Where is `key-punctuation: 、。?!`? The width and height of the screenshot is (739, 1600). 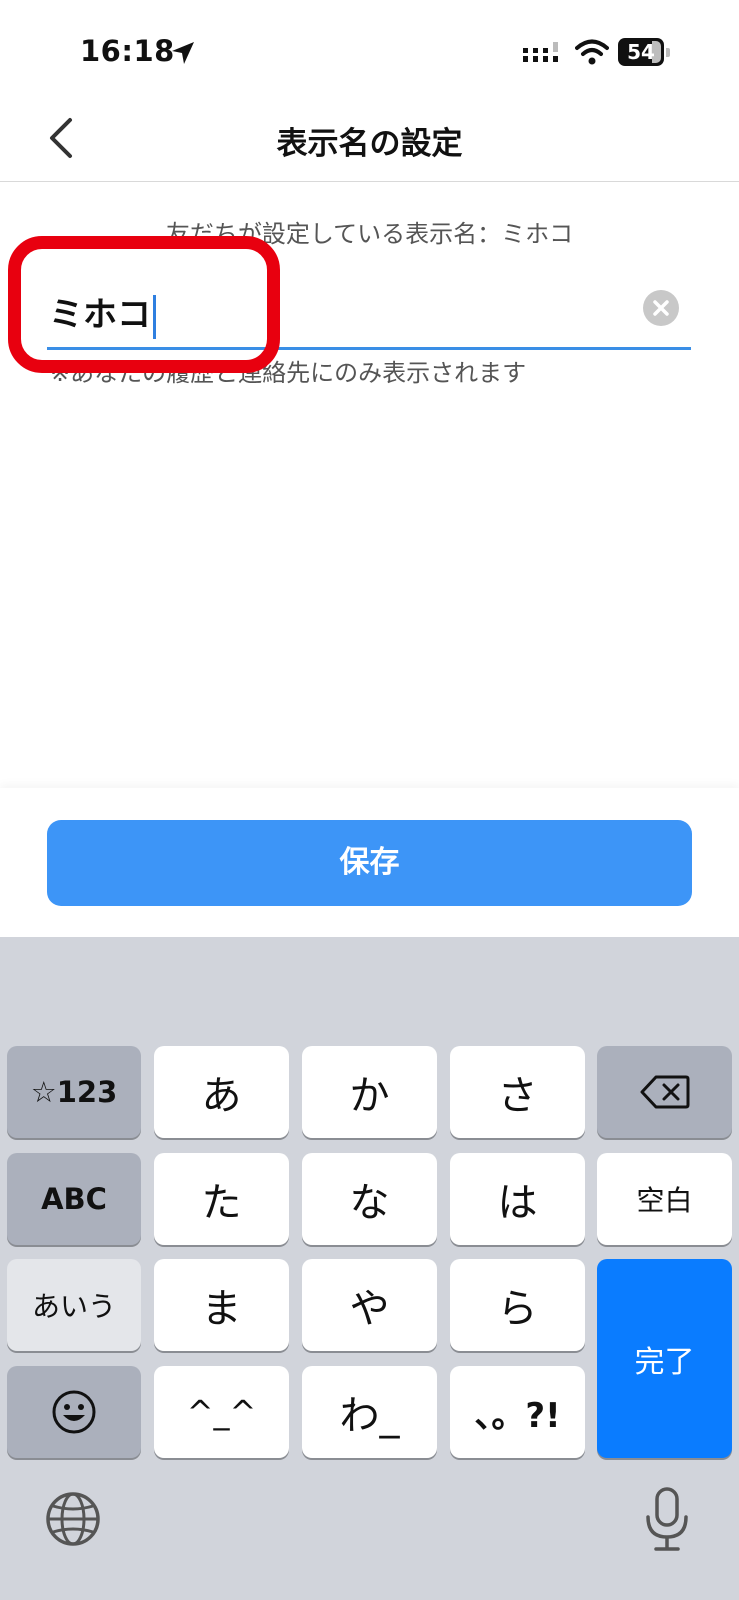
key-punctuation: 、。?! is located at coordinates (517, 1412).